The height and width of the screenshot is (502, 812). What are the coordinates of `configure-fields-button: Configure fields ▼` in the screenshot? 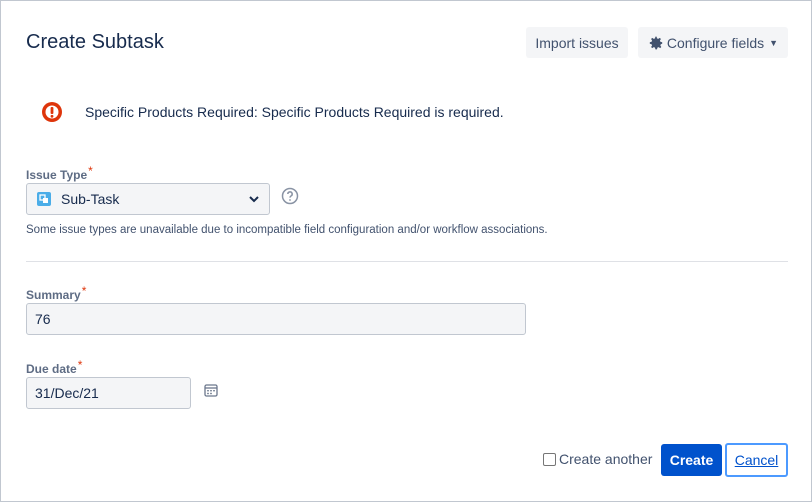 It's located at (713, 42).